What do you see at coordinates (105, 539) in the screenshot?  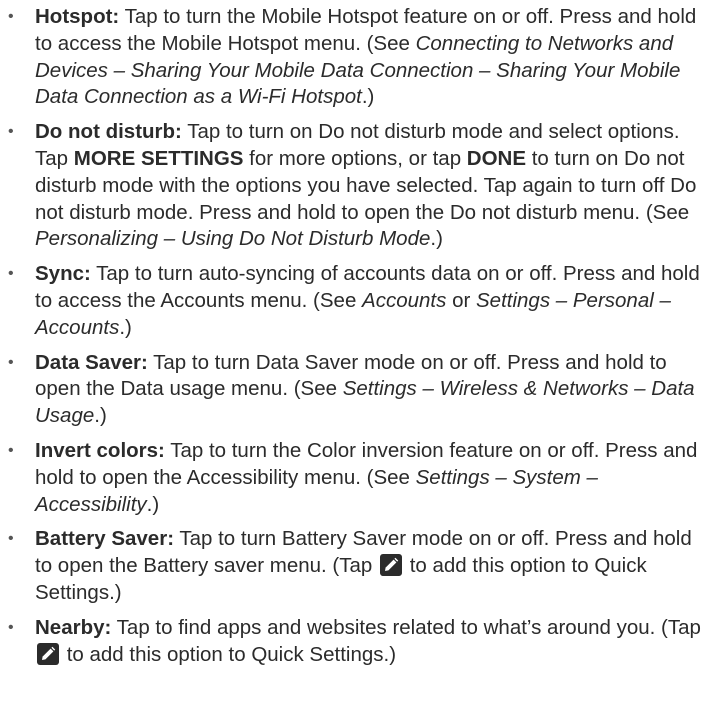 I see `term-battery-saver: Battery Saver:` at bounding box center [105, 539].